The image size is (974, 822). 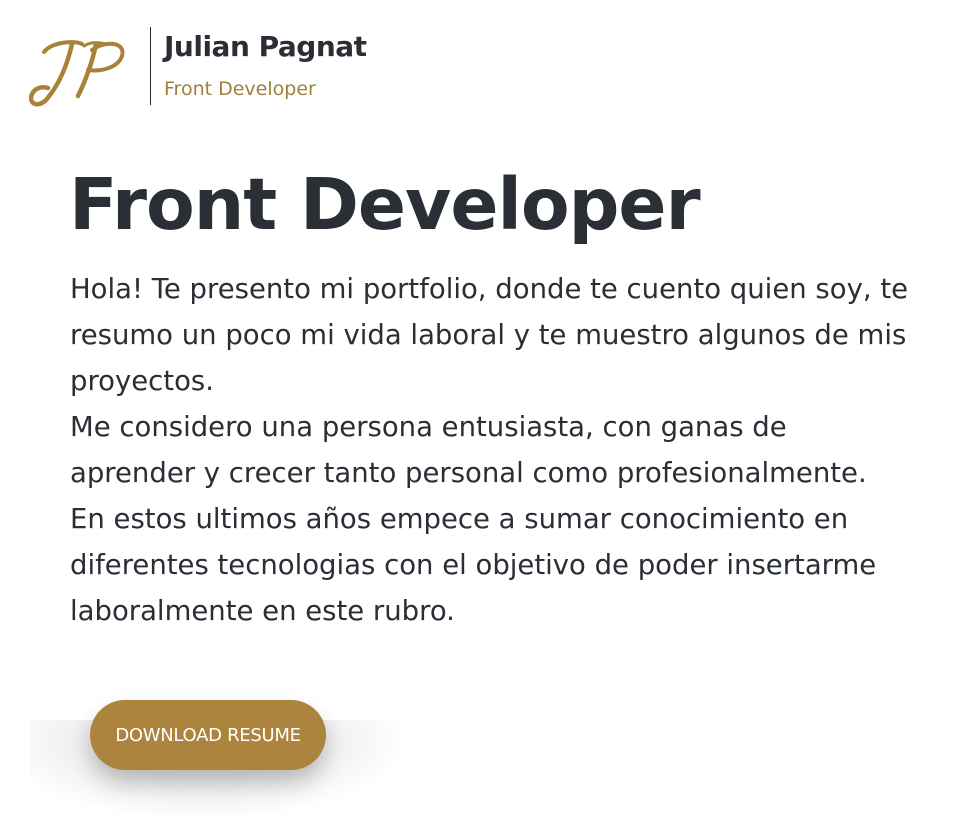 I want to click on header-divider, so click(x=150, y=66).